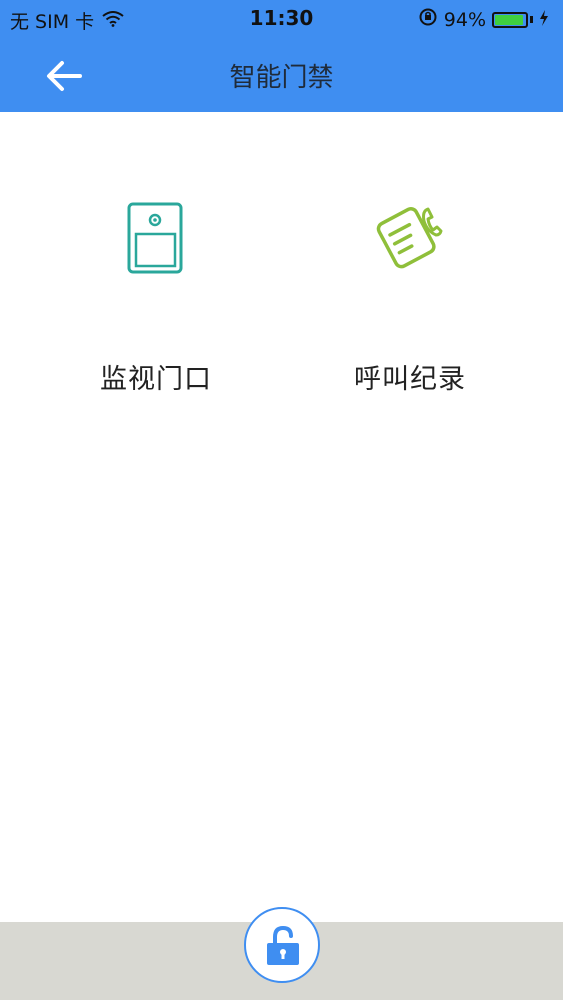 This screenshot has height=1000, width=563. What do you see at coordinates (410, 305) in the screenshot?
I see `tile-call-record: 呼叫纪录` at bounding box center [410, 305].